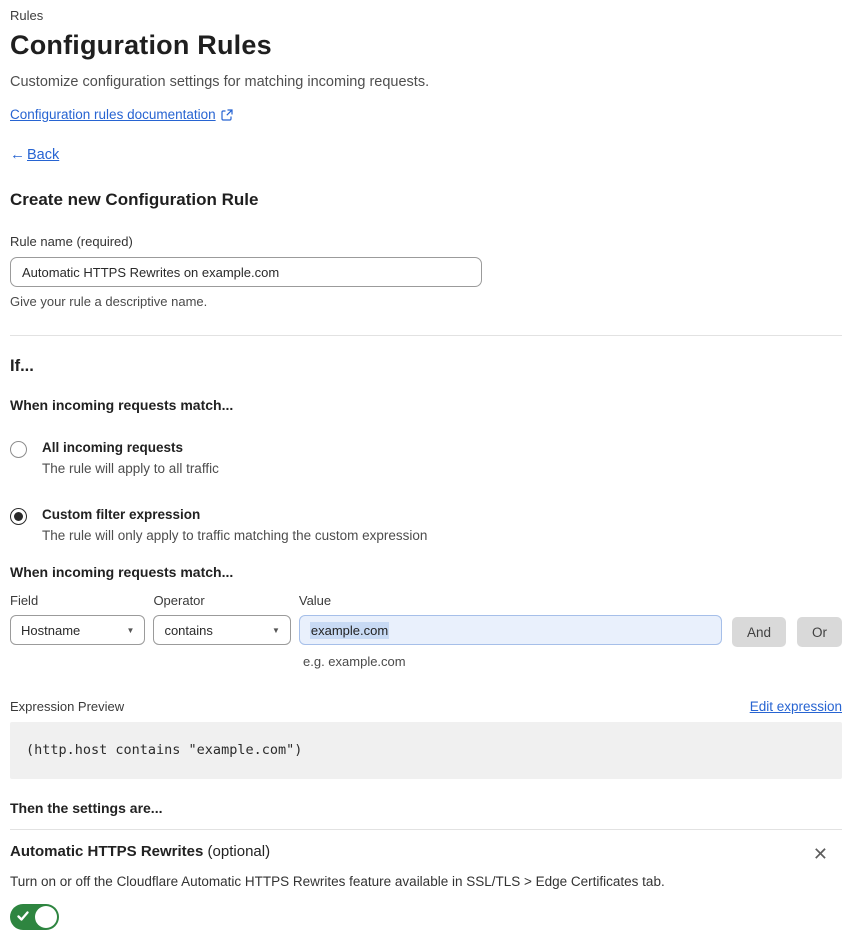  What do you see at coordinates (246, 272) in the screenshot?
I see `rule-name-input` at bounding box center [246, 272].